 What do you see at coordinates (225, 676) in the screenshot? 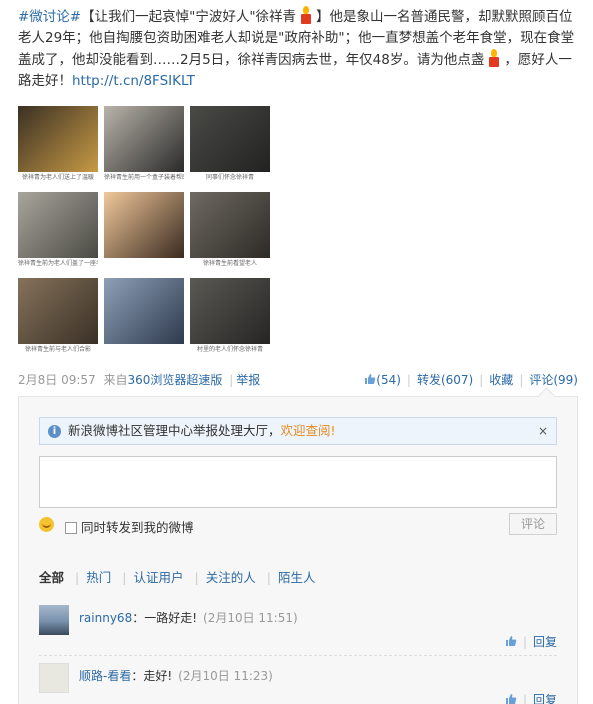
I see `comment-time: (2月10日 11:23)` at bounding box center [225, 676].